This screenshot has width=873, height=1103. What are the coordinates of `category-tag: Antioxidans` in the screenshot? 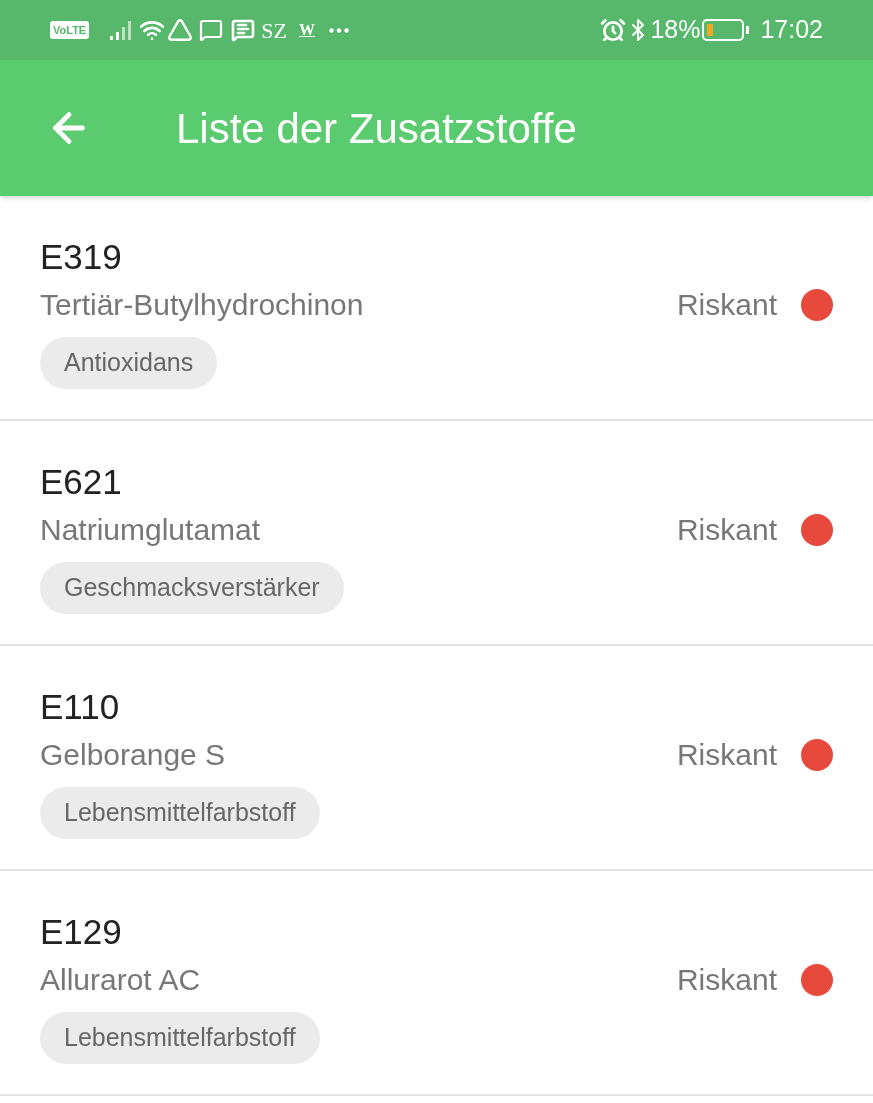 It's located at (129, 363).